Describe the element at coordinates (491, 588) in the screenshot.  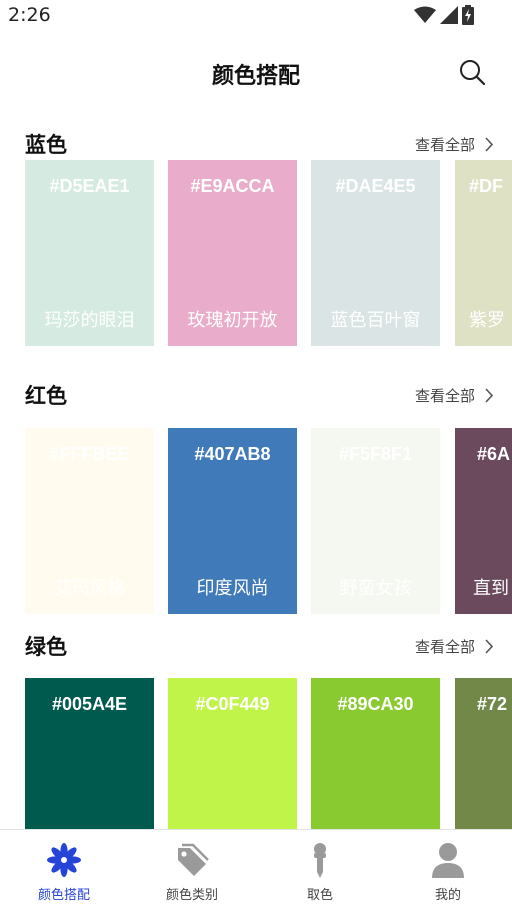
I see `color-name: 直到` at that location.